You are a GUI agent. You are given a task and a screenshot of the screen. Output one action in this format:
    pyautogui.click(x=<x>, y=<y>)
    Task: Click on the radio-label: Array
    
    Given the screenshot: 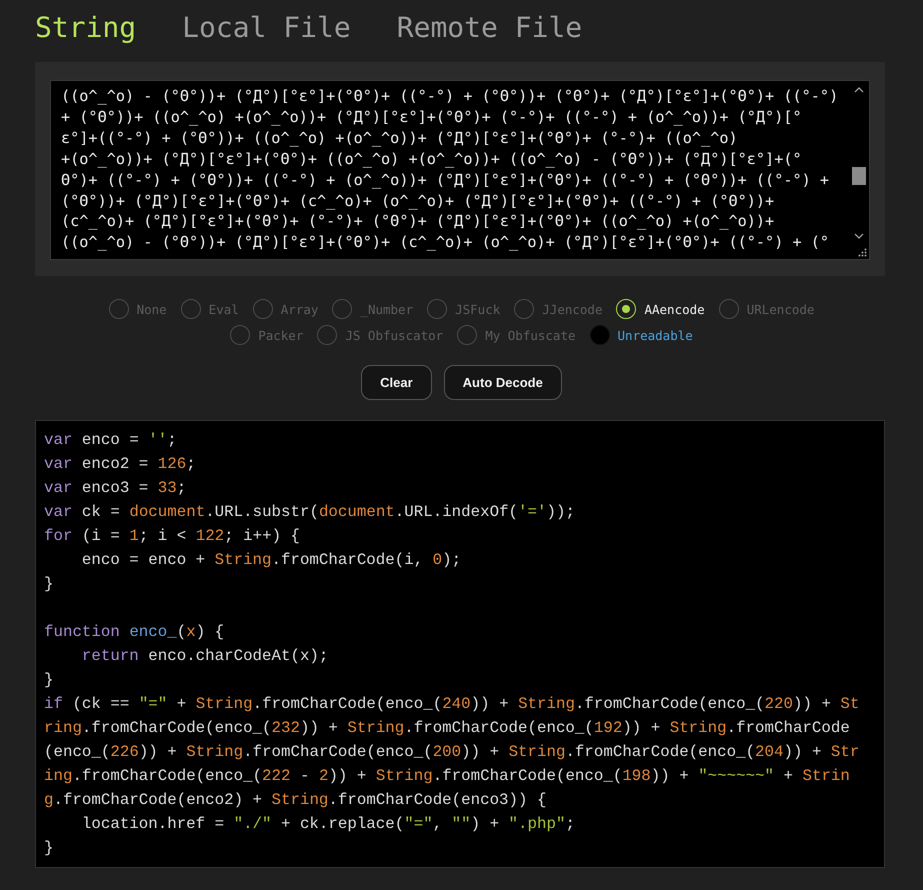 What is the action you would take?
    pyautogui.click(x=299, y=309)
    